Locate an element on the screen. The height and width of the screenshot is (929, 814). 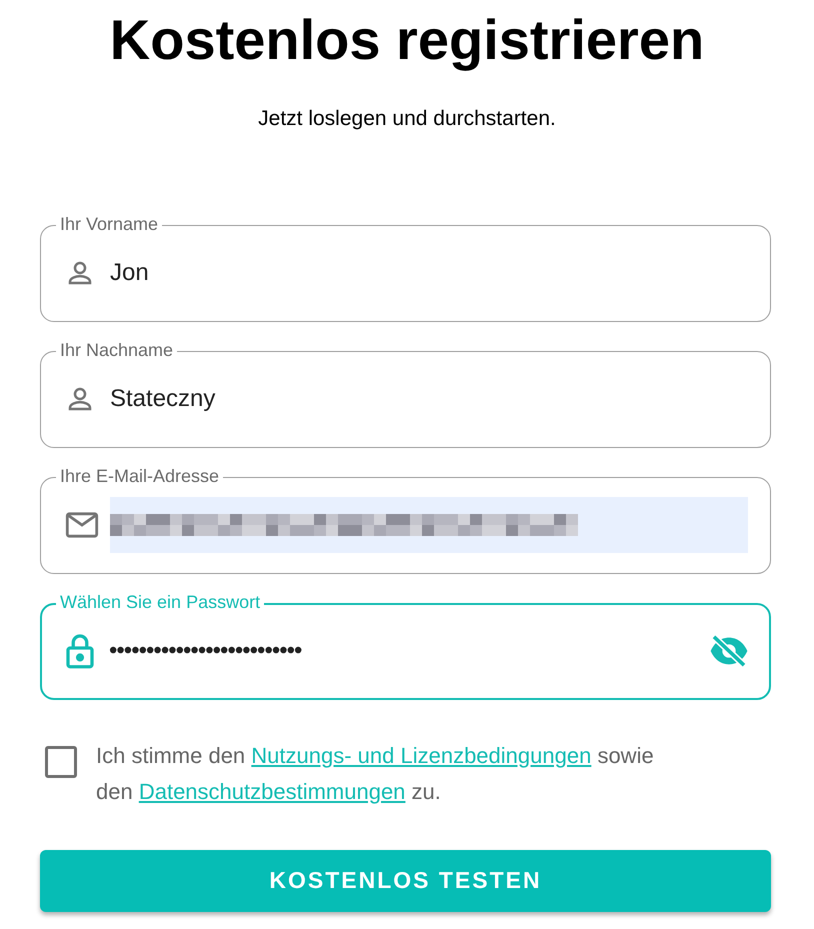
subtitle: Jetzt loslegen und durchstarten. is located at coordinates (407, 119).